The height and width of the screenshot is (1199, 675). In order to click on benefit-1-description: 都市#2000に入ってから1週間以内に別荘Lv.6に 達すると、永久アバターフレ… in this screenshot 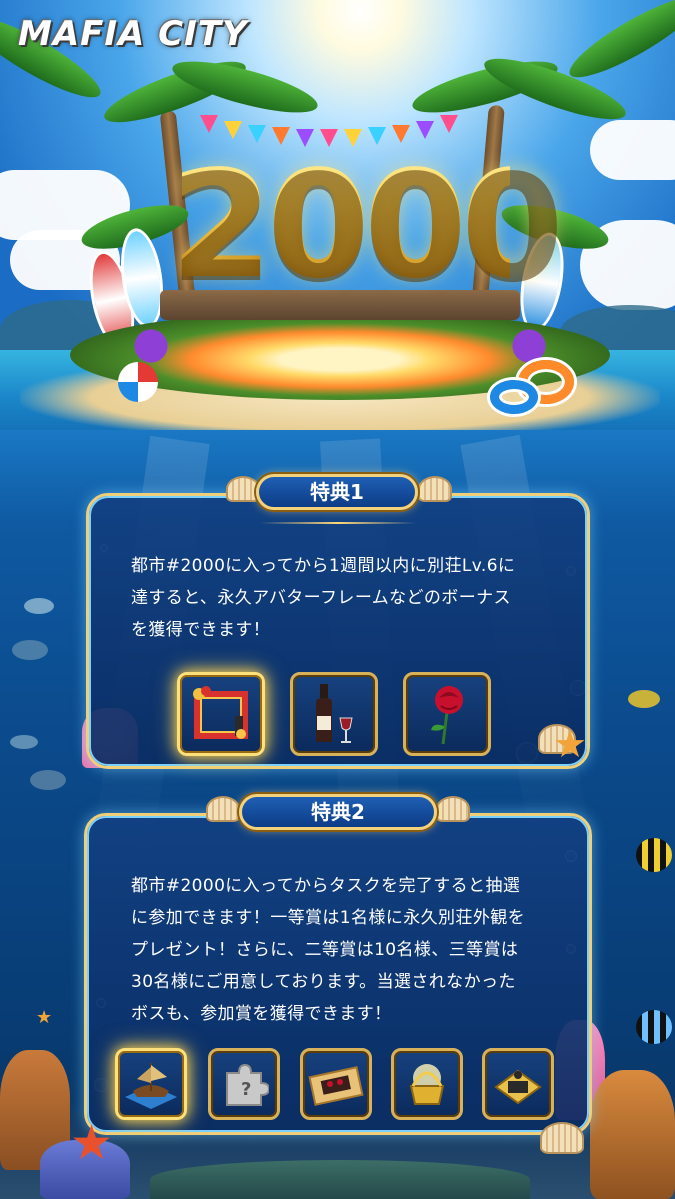, I will do `click(323, 598)`.